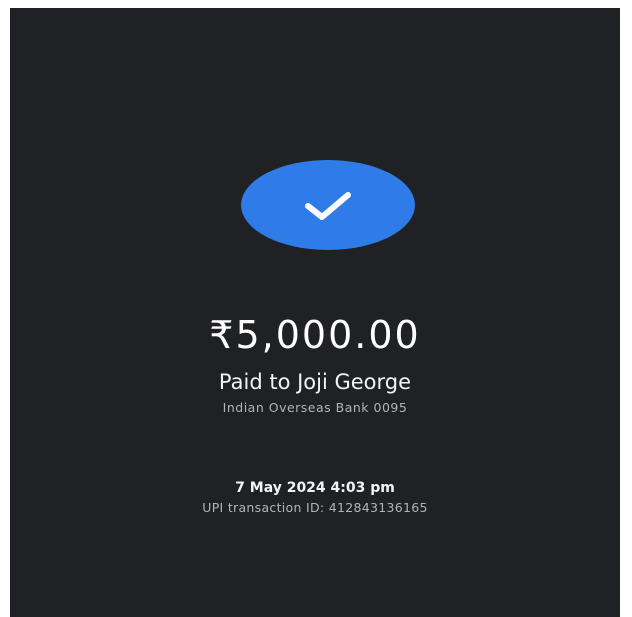 The image size is (632, 617). I want to click on check-icon, so click(328, 206).